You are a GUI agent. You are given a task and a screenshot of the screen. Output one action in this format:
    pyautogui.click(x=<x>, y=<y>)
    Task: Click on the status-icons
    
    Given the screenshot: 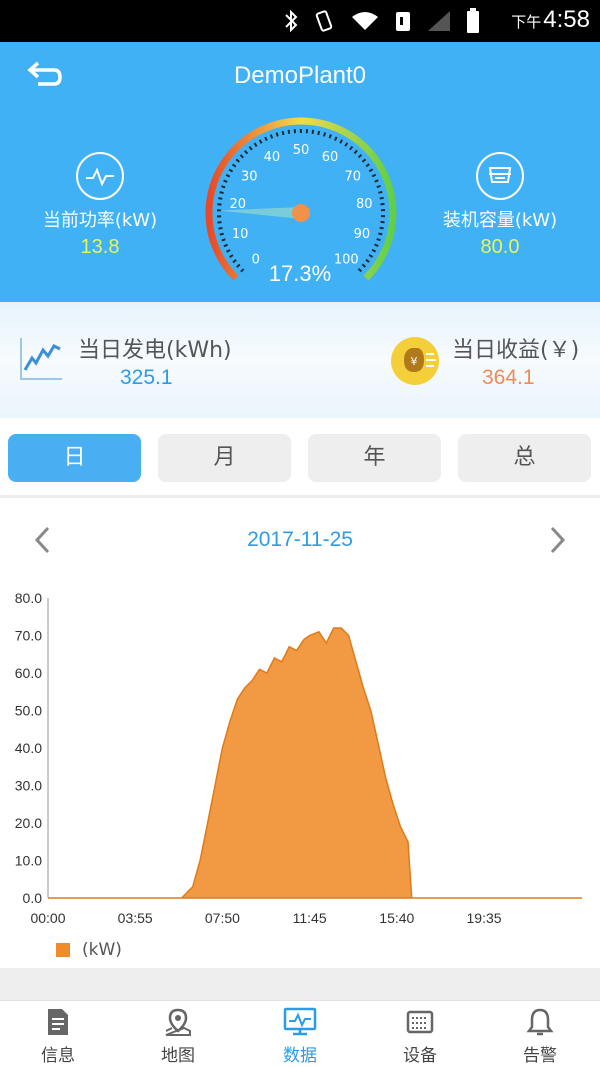 What is the action you would take?
    pyautogui.click(x=382, y=21)
    